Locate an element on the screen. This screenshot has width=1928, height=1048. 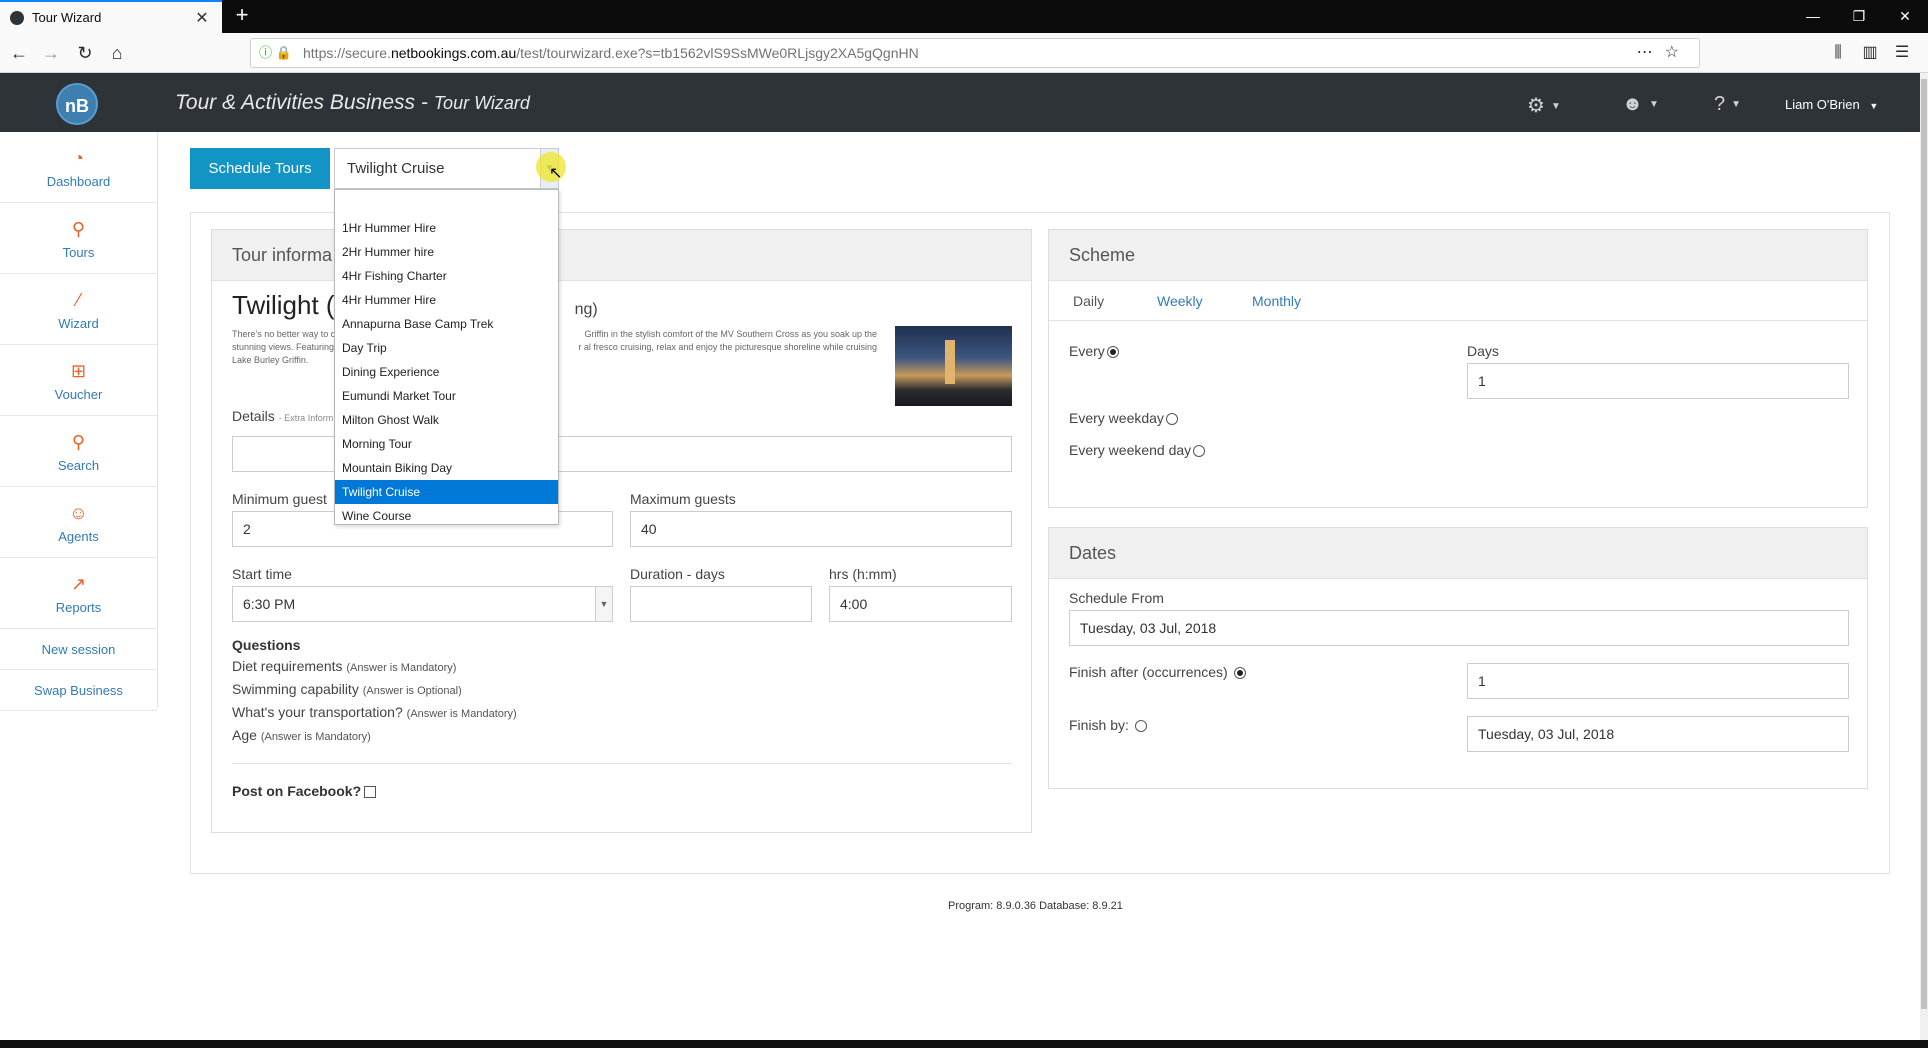
dropdown-option: Milton Ghost Walk is located at coordinates (446, 420).